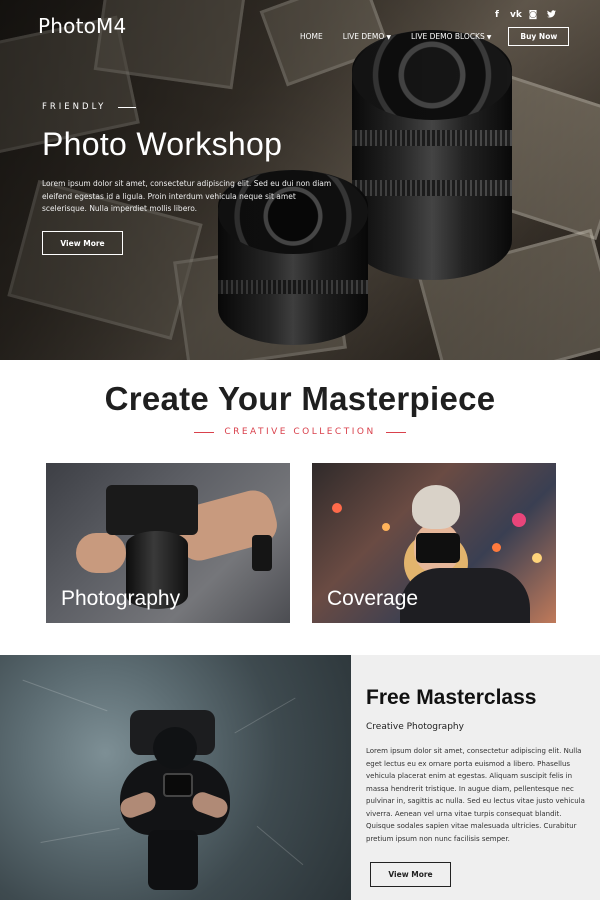  Describe the element at coordinates (262, 553) in the screenshot. I see `watch-image` at that location.